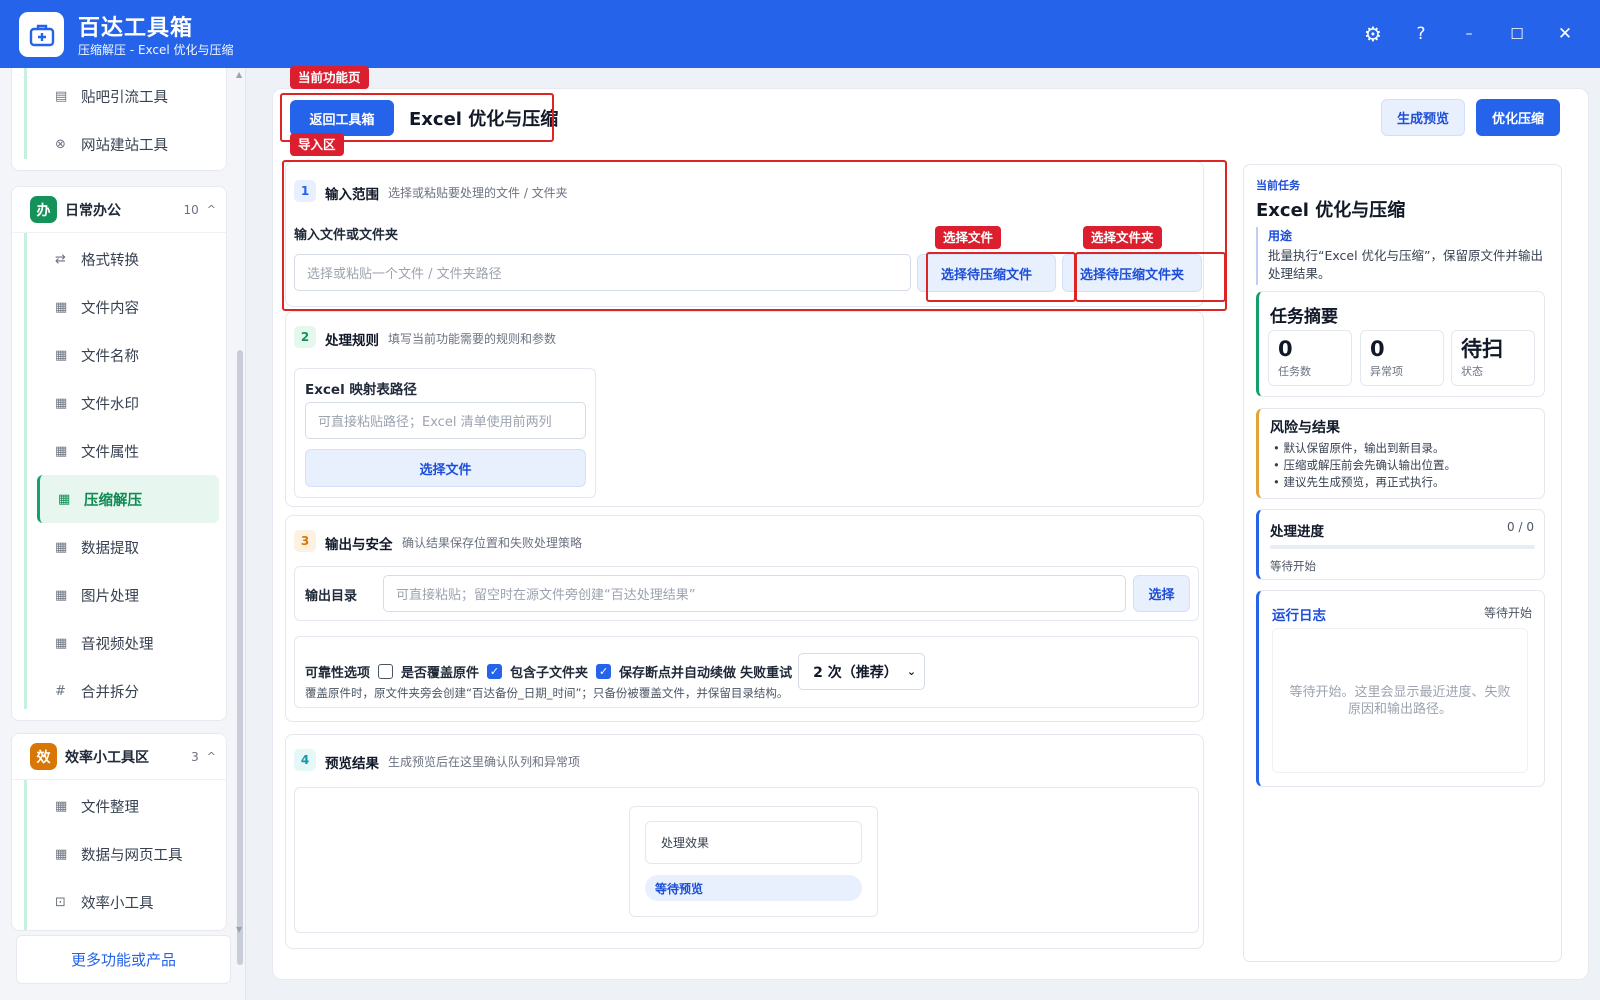  I want to click on close-icon: ✕, so click(1565, 34).